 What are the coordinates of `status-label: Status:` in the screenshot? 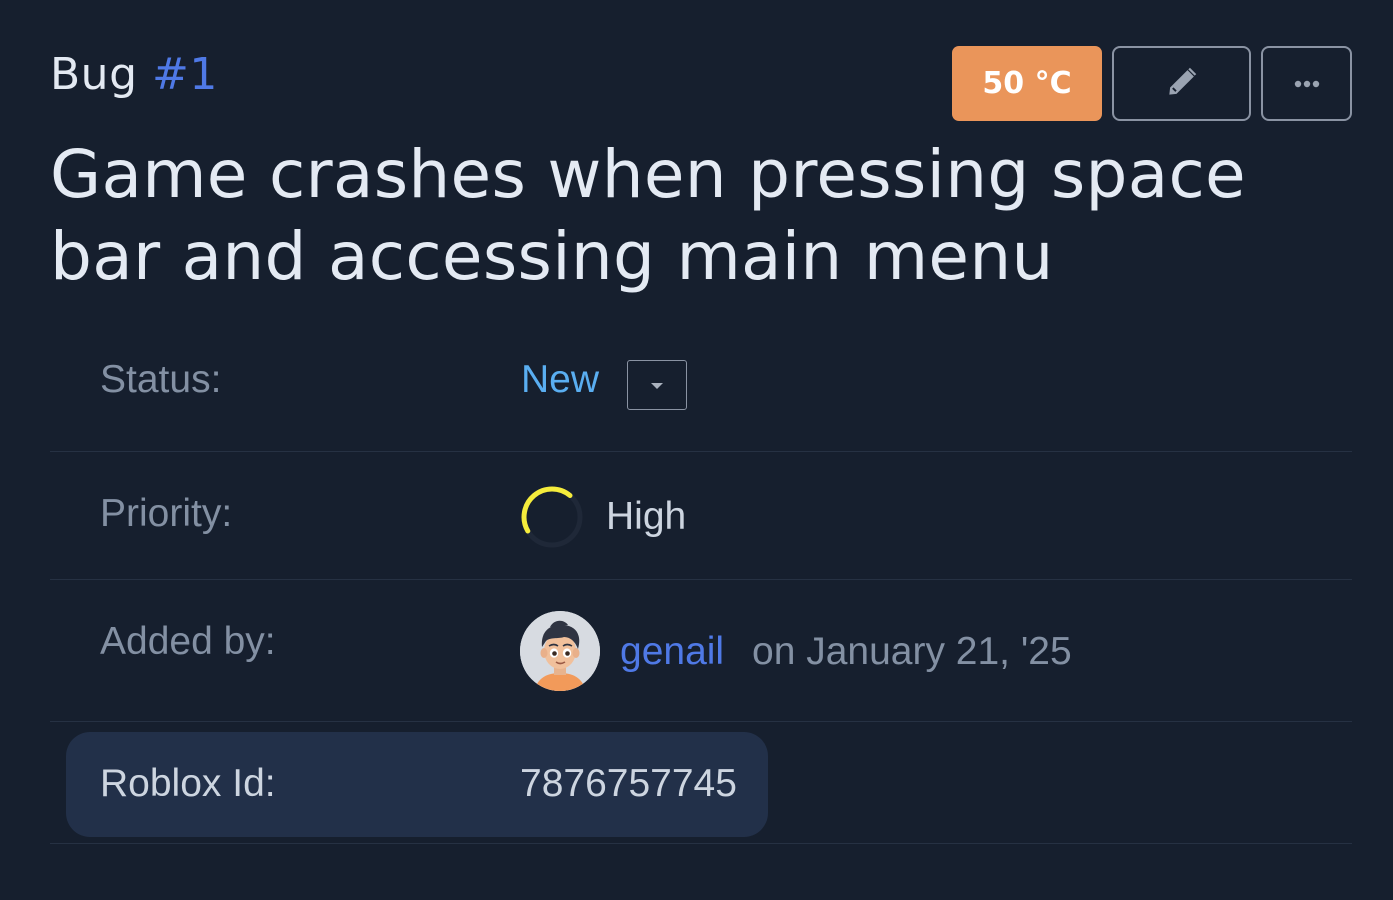 It's located at (161, 379).